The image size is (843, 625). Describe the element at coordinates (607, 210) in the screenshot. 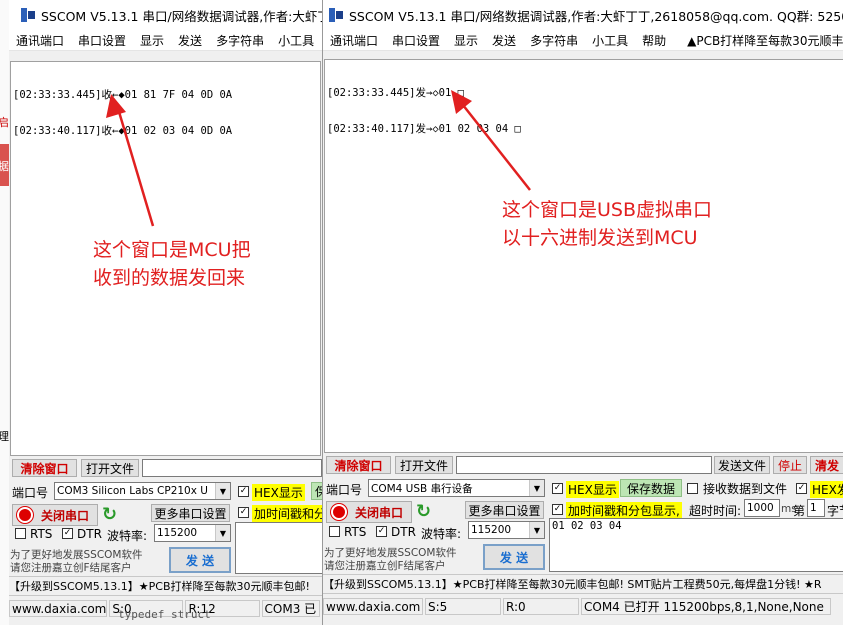

I see `right-annotation-line-1: 这个窗口是USB虚拟串口` at that location.